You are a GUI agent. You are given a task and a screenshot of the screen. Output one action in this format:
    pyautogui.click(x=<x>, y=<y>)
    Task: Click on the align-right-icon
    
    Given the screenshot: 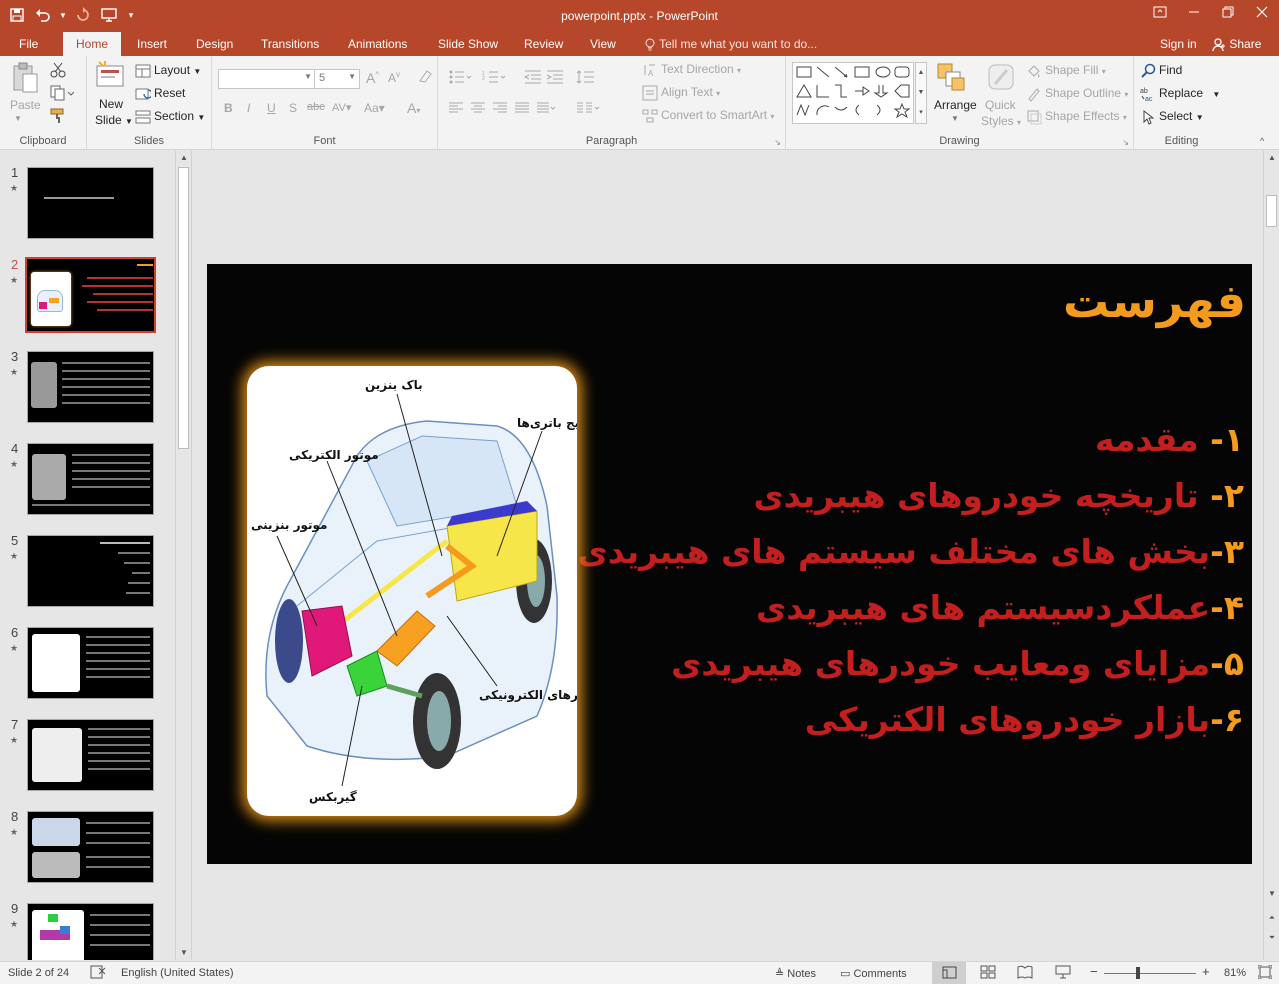 What is the action you would take?
    pyautogui.click(x=500, y=109)
    